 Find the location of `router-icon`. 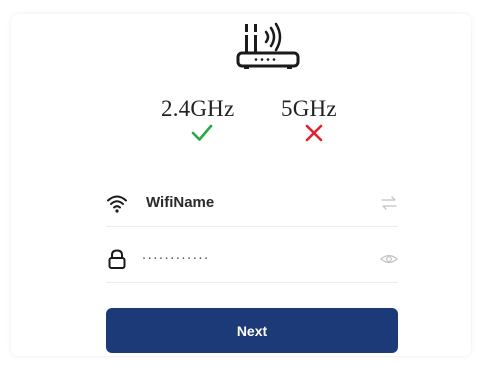

router-icon is located at coordinates (268, 45).